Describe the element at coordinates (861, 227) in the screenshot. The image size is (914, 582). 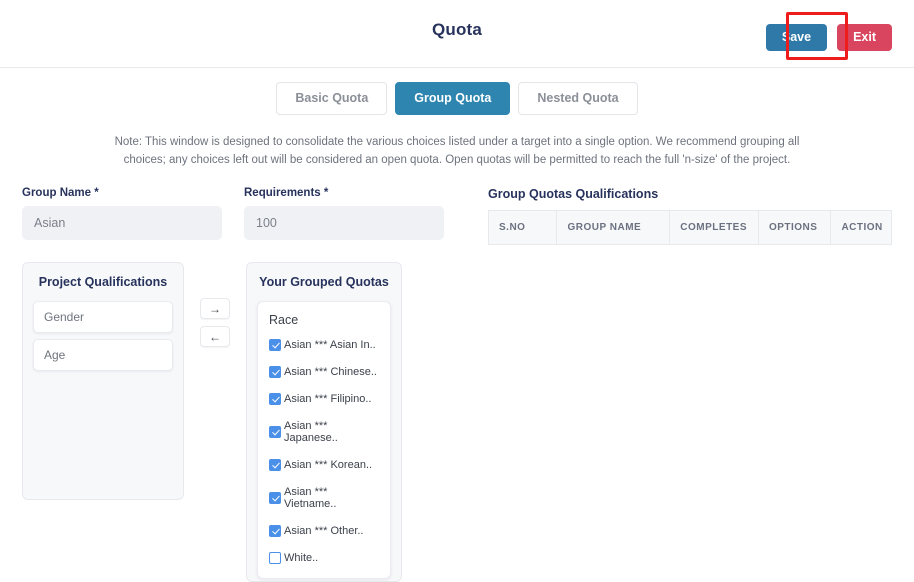
I see `table-header-action: ACTION` at that location.